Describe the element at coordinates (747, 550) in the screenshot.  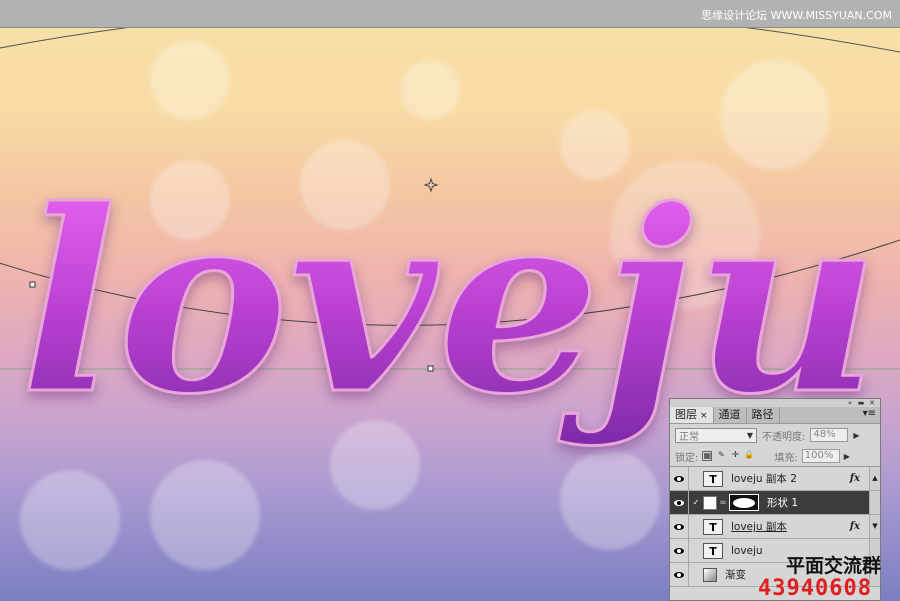
I see `layer-name: loveju` at that location.